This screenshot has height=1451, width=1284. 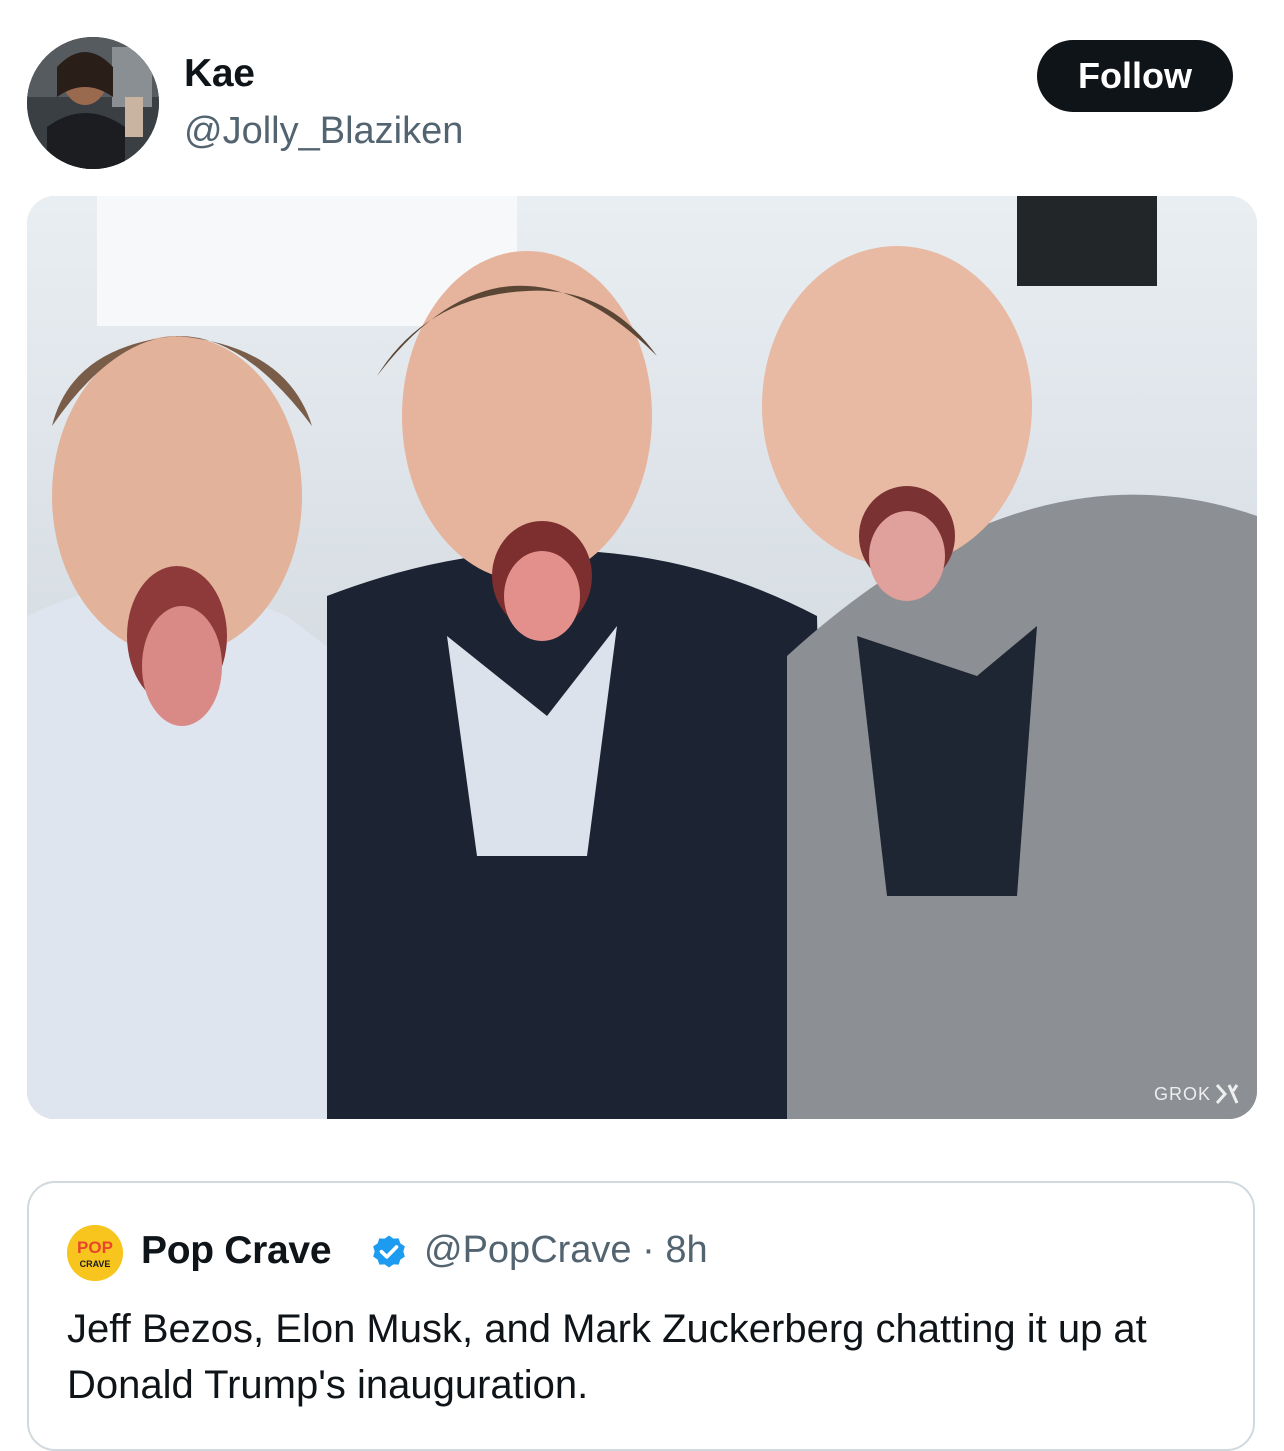 I want to click on avatar-image, so click(x=93, y=103).